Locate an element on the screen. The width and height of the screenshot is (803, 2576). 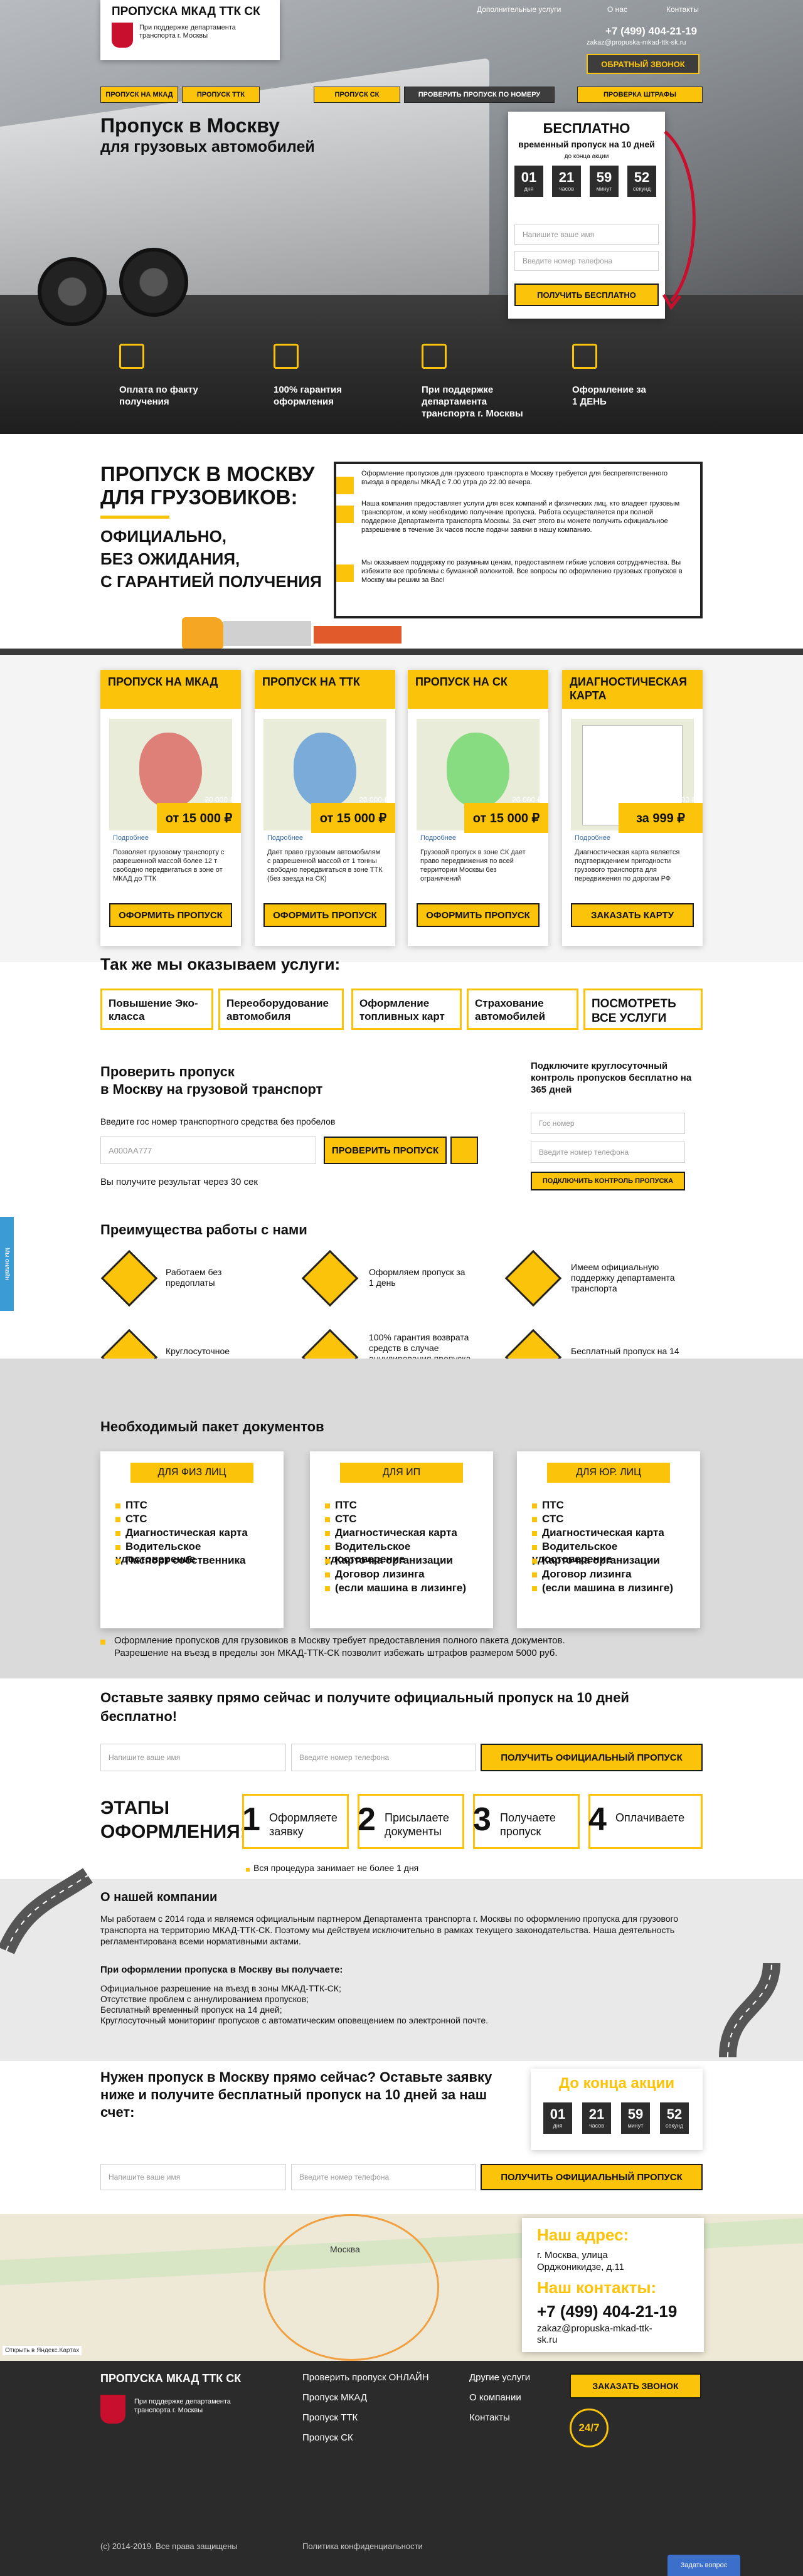
road-icon is located at coordinates (749, 2010).